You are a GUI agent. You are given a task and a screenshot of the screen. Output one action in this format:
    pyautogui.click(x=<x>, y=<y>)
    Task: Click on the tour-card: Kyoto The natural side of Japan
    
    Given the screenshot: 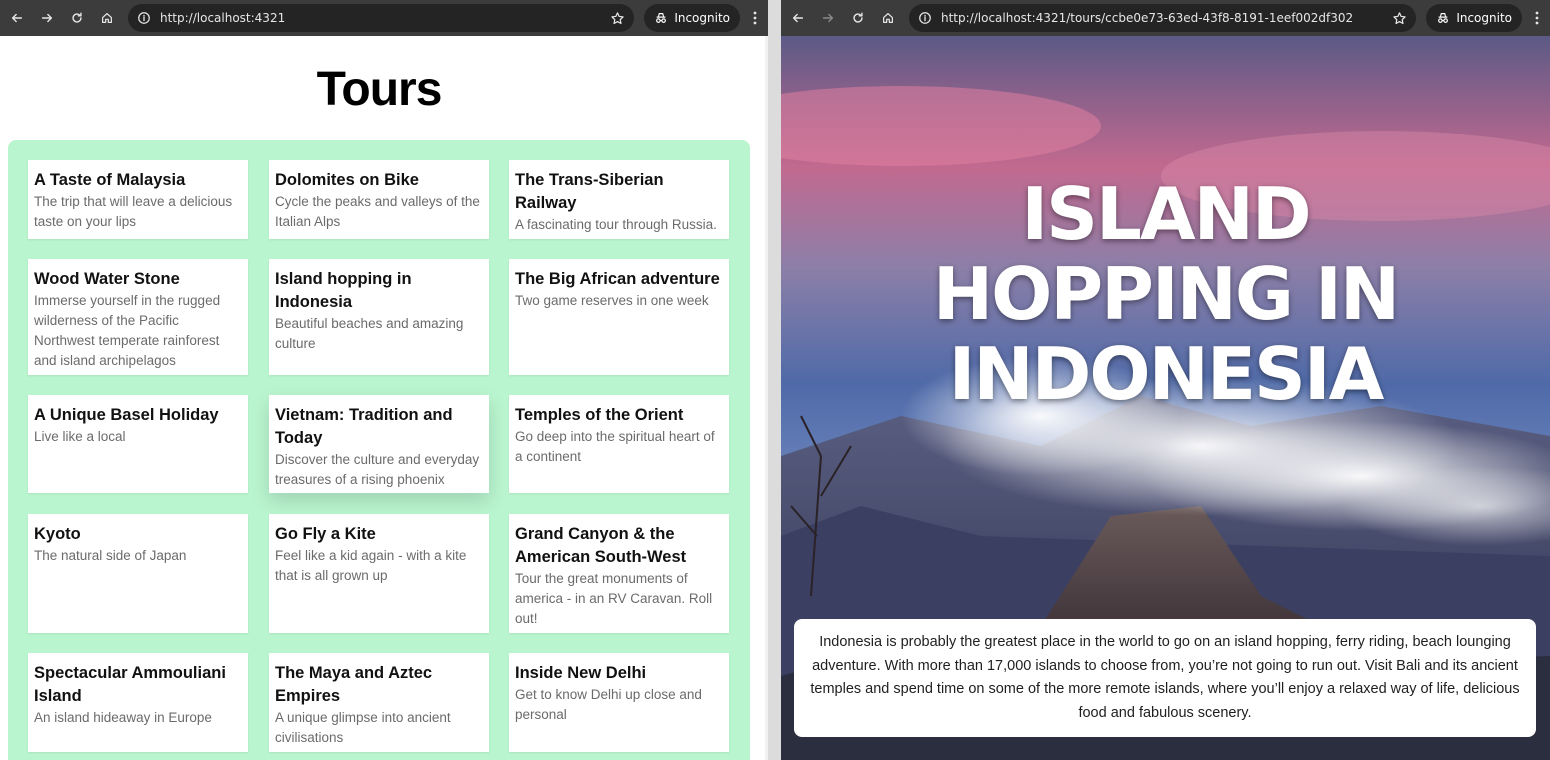 What is the action you would take?
    pyautogui.click(x=138, y=573)
    